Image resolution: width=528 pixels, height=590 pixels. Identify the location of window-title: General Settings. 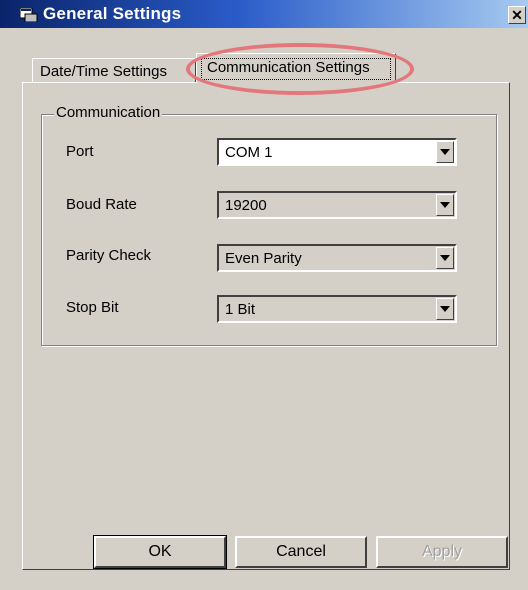
(112, 13).